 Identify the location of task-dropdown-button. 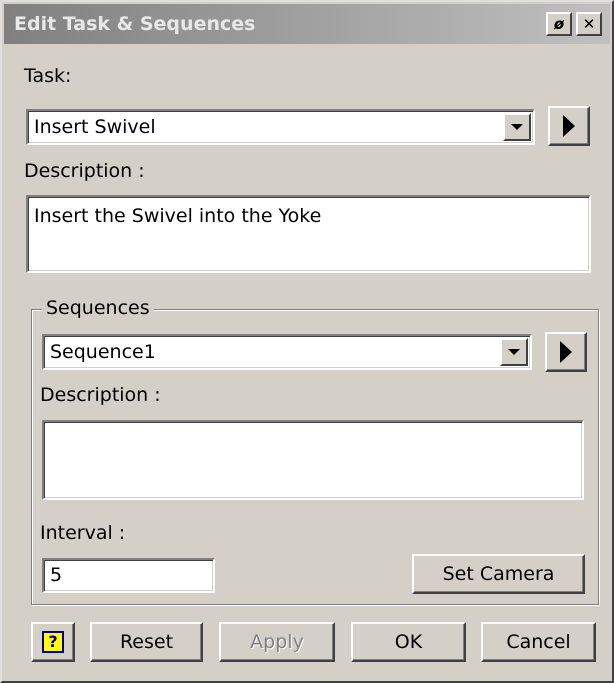
(517, 127).